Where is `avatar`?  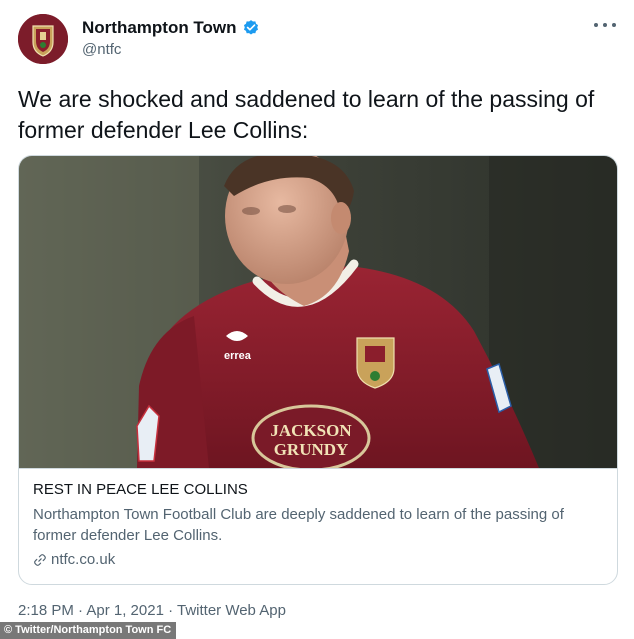 avatar is located at coordinates (43, 39).